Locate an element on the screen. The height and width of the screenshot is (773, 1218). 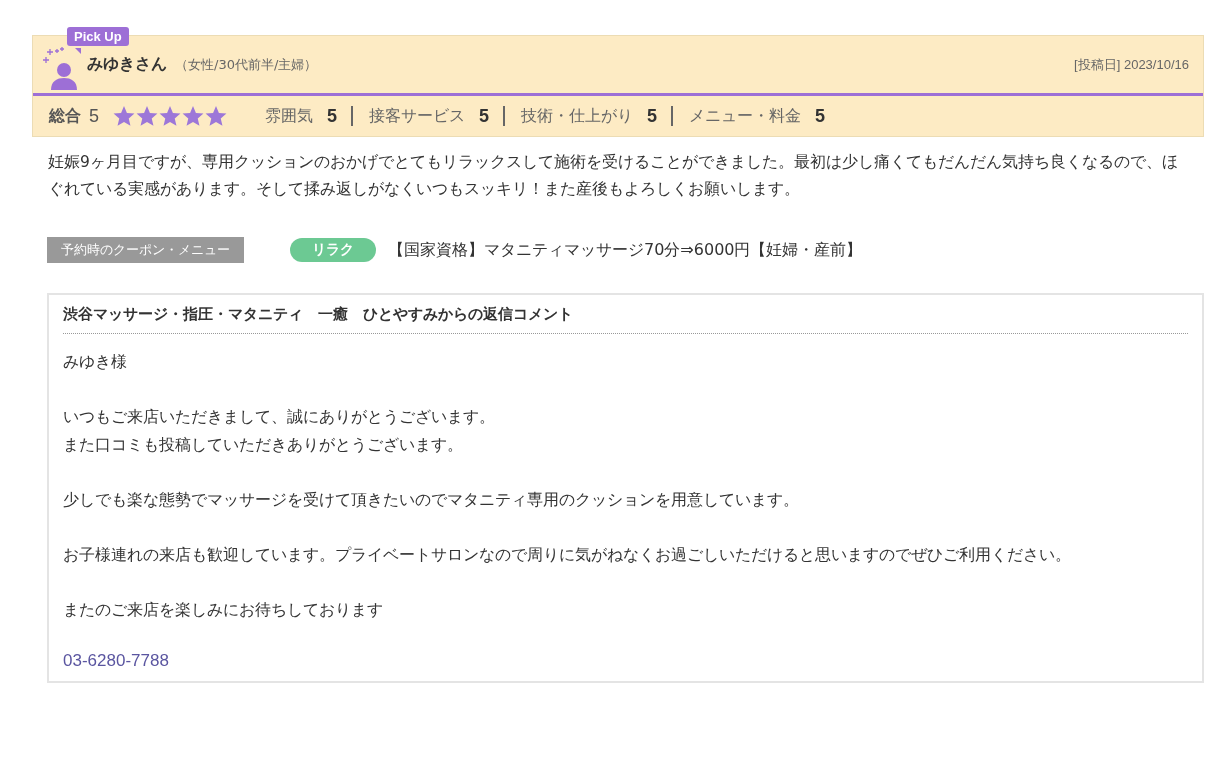
post-date: [投稿日] 2023/10/16 is located at coordinates (1131, 64).